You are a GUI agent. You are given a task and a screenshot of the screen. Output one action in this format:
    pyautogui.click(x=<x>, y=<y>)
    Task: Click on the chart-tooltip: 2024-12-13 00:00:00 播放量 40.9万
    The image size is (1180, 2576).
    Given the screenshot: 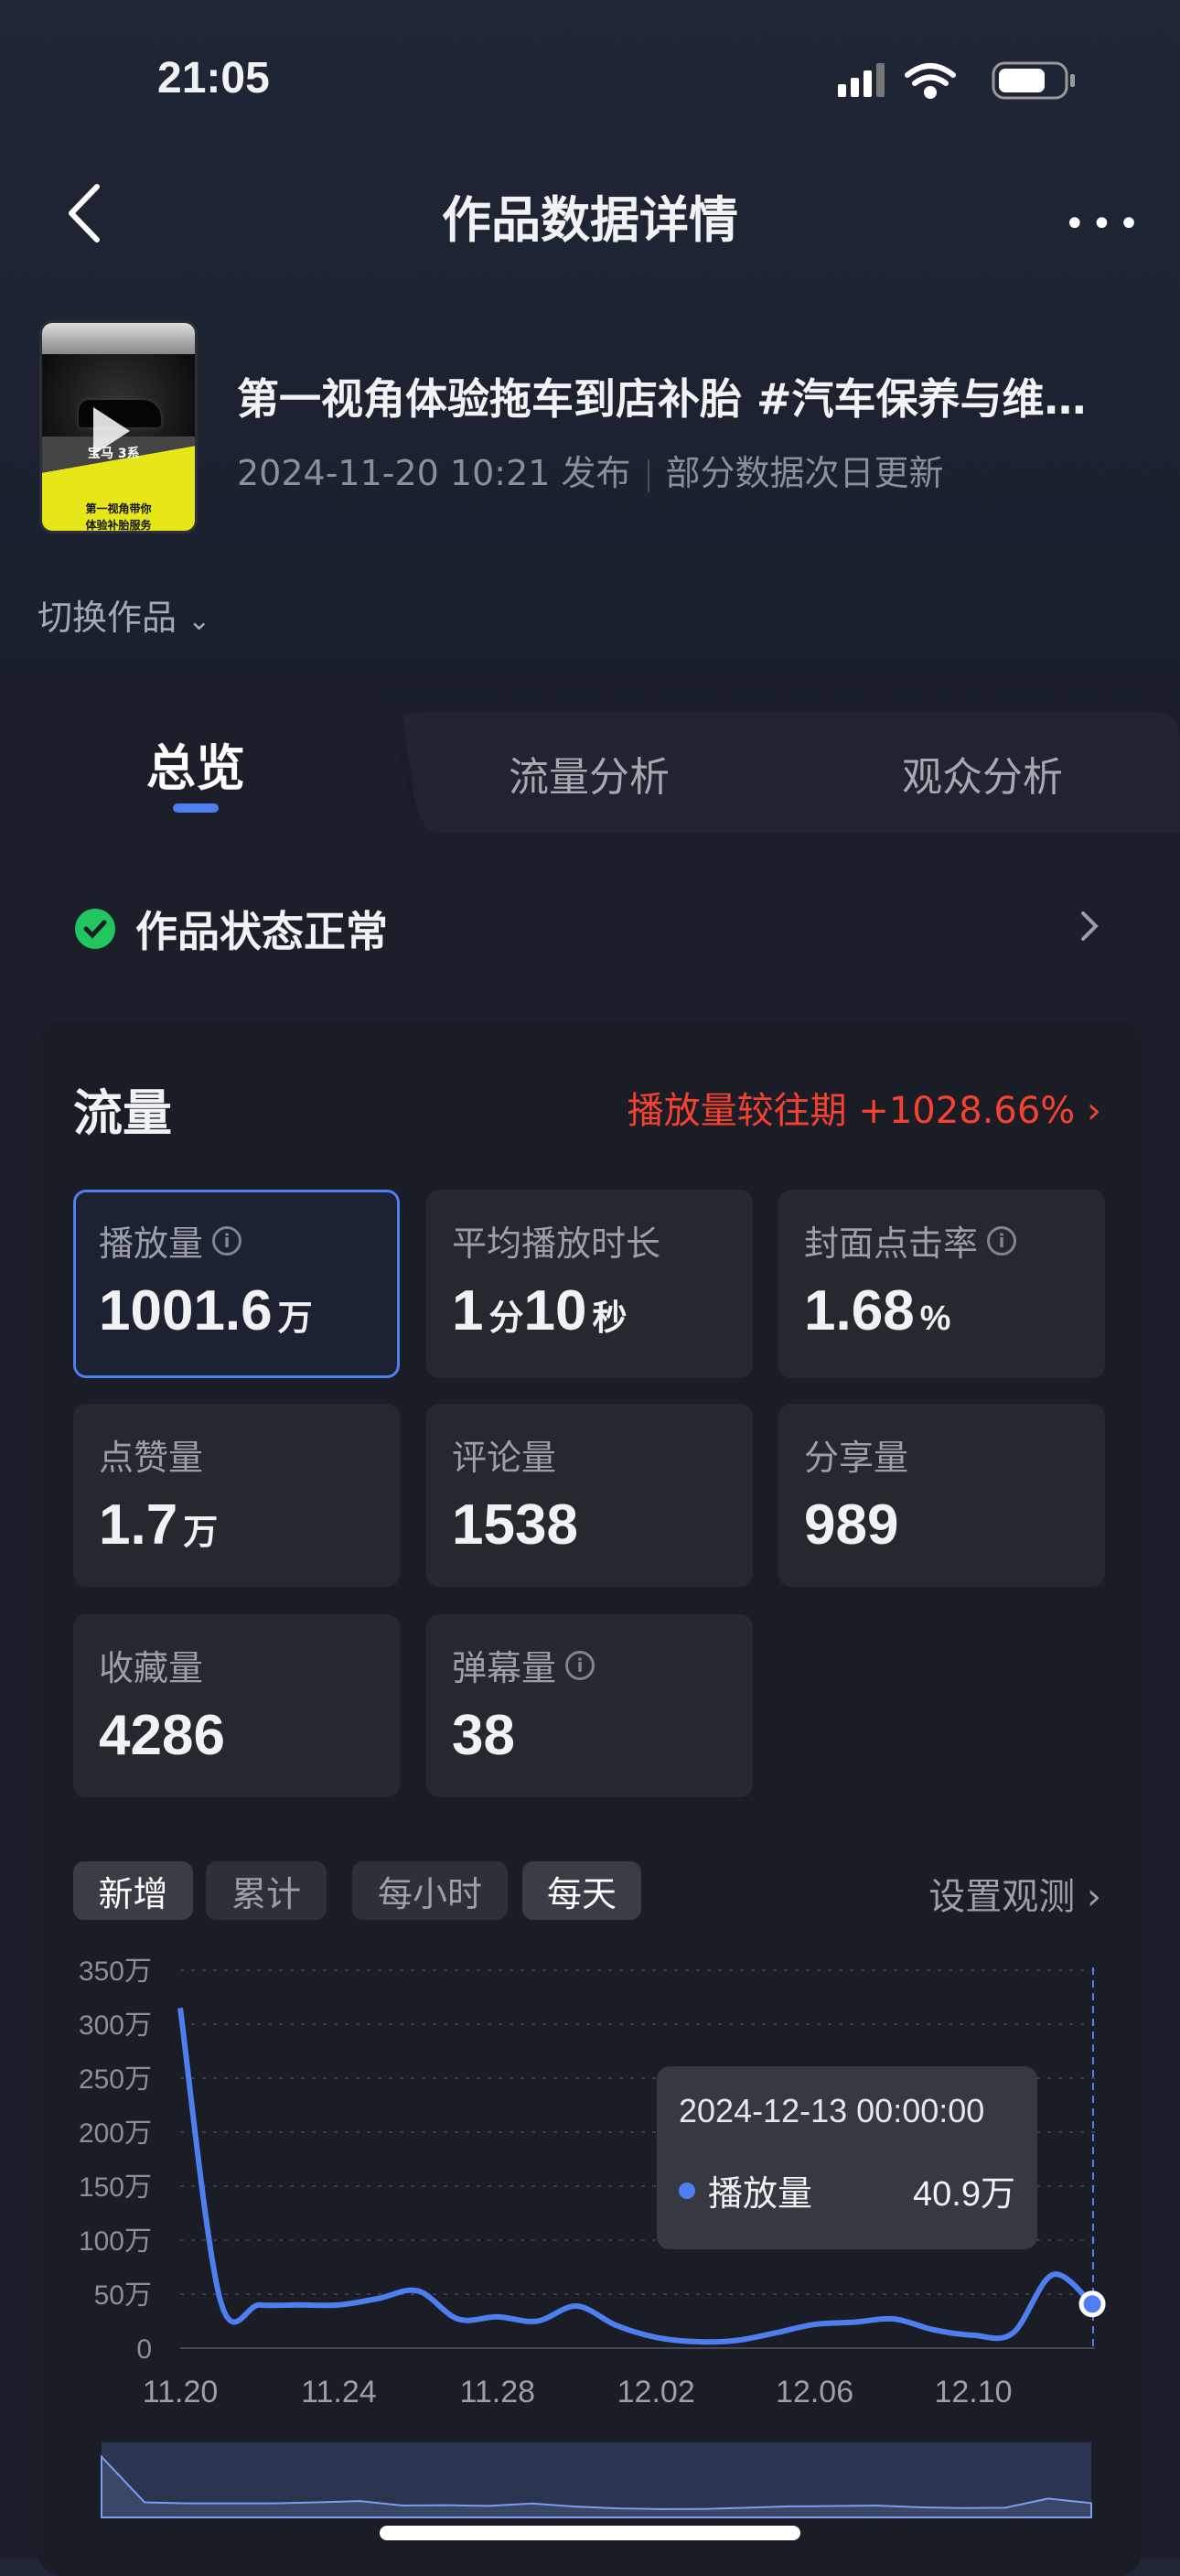 What is the action you would take?
    pyautogui.click(x=847, y=2157)
    